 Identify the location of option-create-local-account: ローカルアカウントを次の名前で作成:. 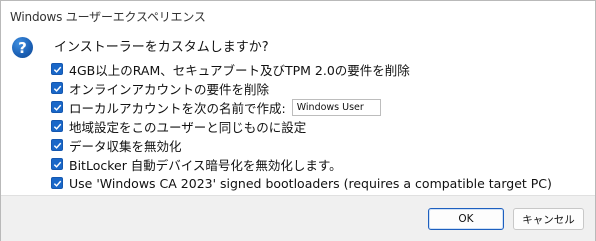
(216, 107).